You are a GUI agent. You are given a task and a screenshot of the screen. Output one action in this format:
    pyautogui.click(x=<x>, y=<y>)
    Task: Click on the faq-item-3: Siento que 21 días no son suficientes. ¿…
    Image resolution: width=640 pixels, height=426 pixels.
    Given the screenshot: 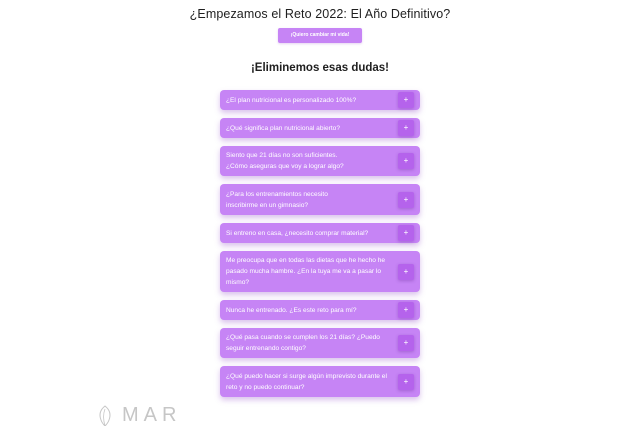 What is the action you would take?
    pyautogui.click(x=320, y=161)
    